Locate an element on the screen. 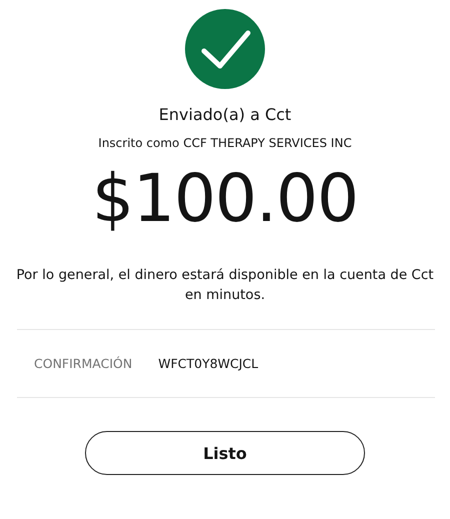 This screenshot has width=450, height=519. amount: $100.00 is located at coordinates (225, 199).